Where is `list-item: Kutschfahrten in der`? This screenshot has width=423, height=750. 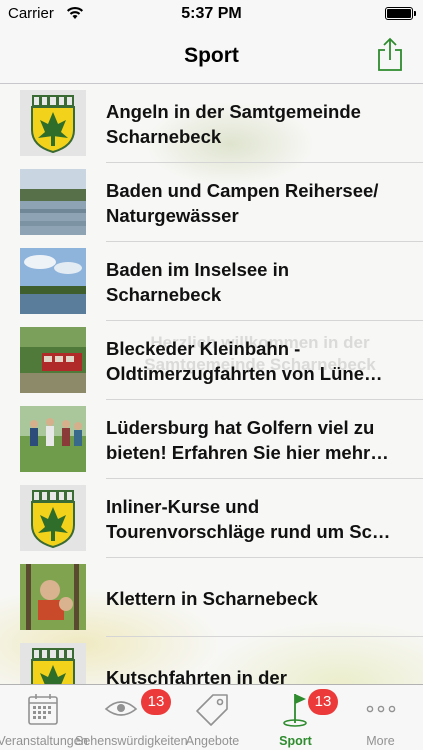 list-item: Kutschfahrten in der is located at coordinates (211, 660).